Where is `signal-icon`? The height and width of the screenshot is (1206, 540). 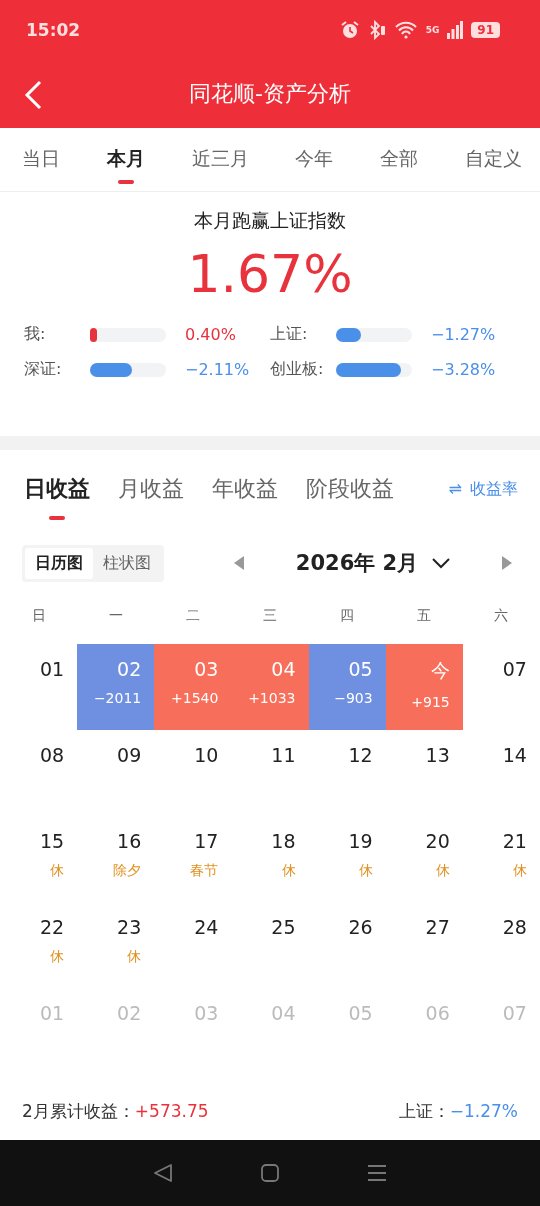
signal-icon is located at coordinates (455, 30).